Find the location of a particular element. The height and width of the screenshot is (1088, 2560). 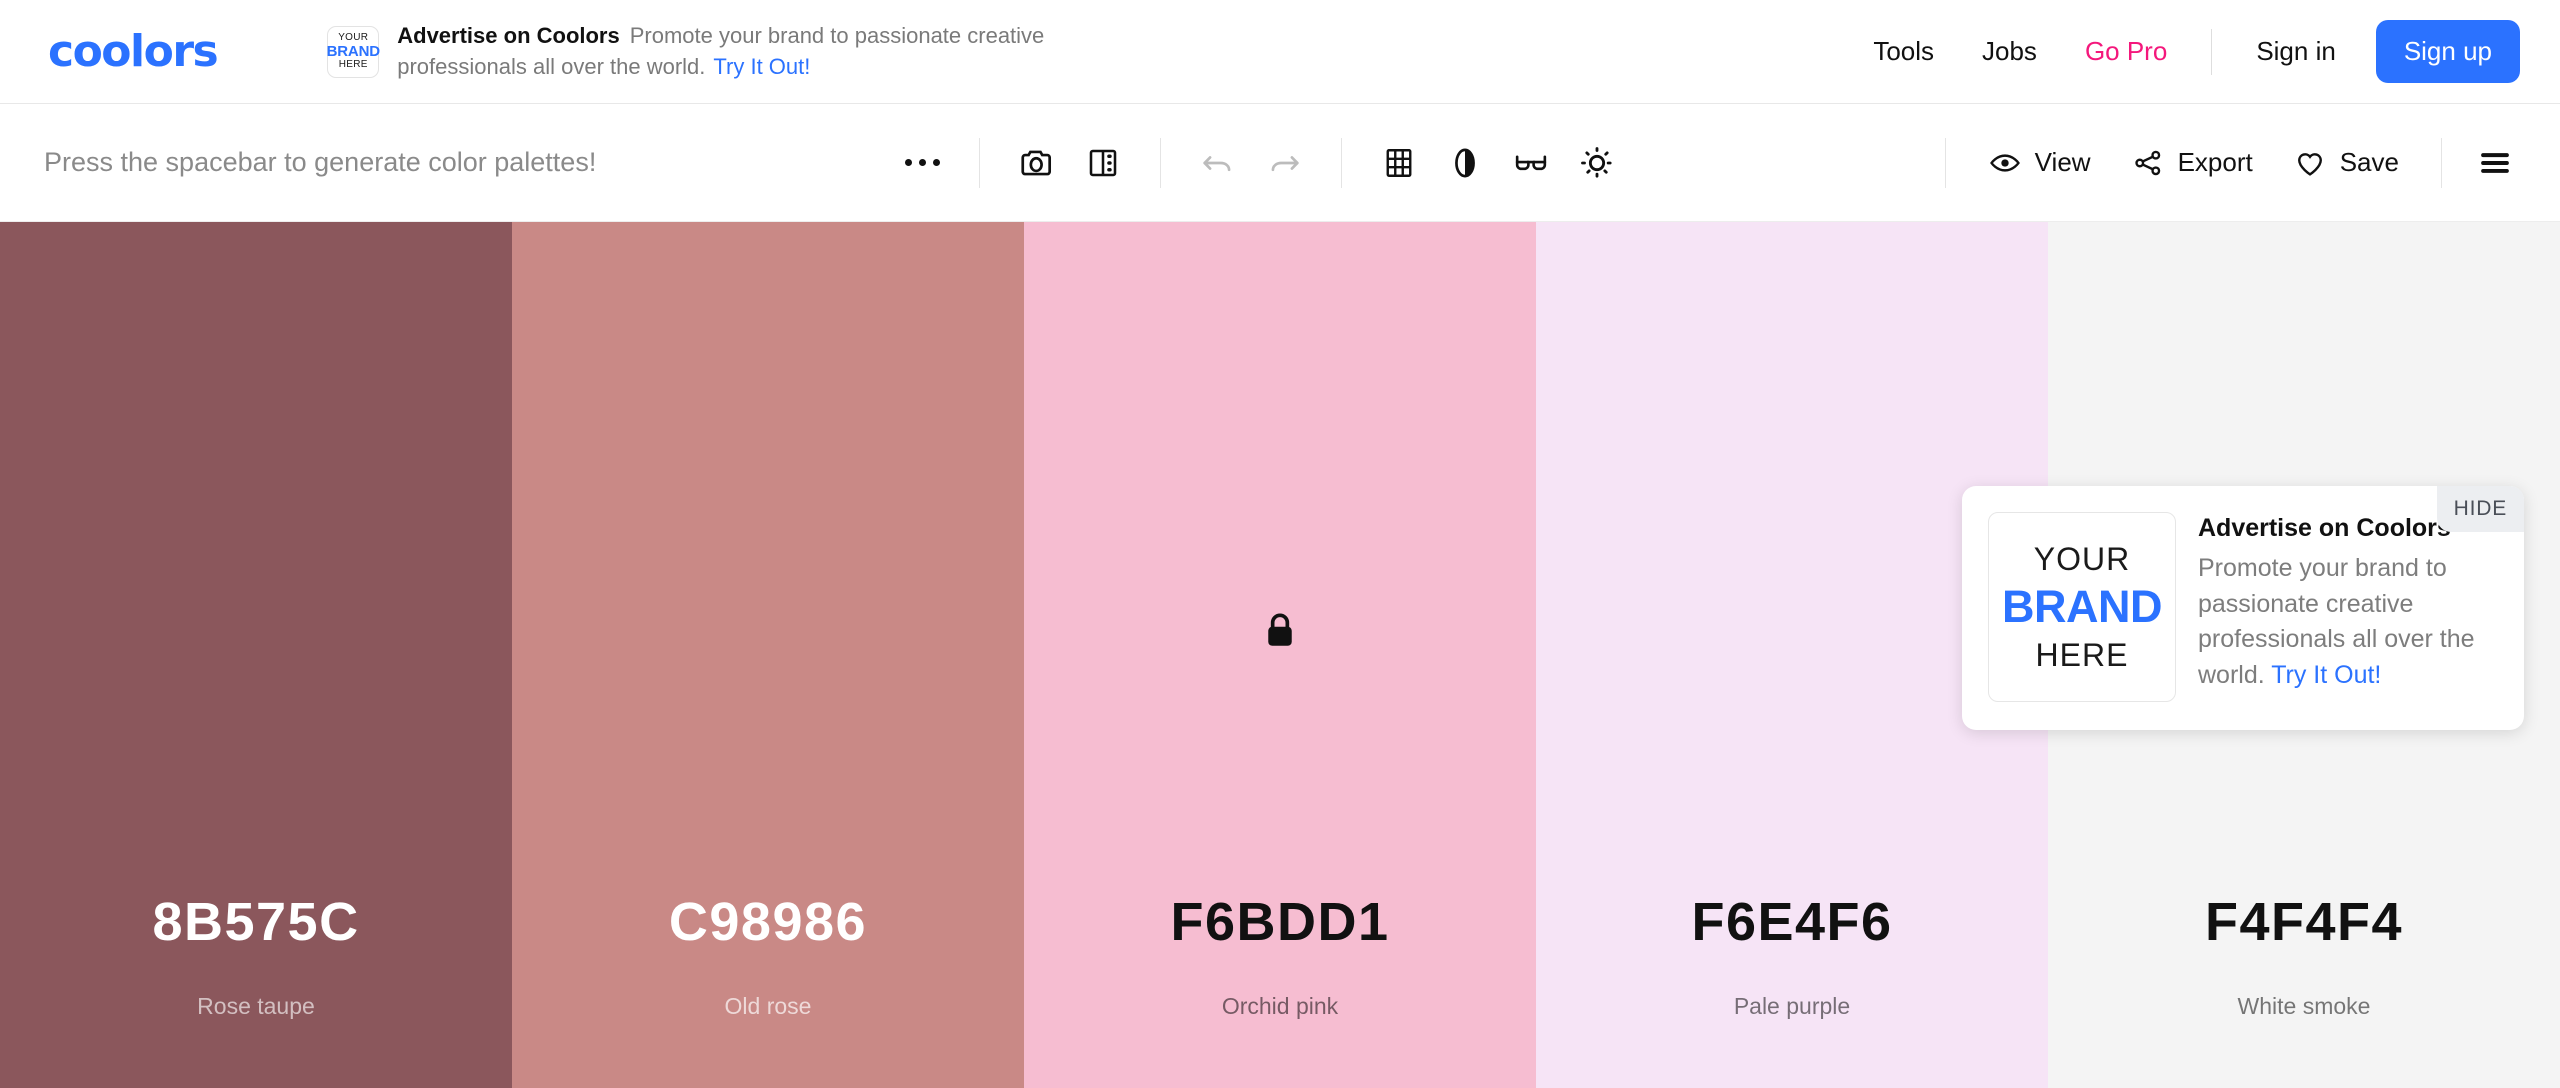

nav-divider is located at coordinates (2212, 51).